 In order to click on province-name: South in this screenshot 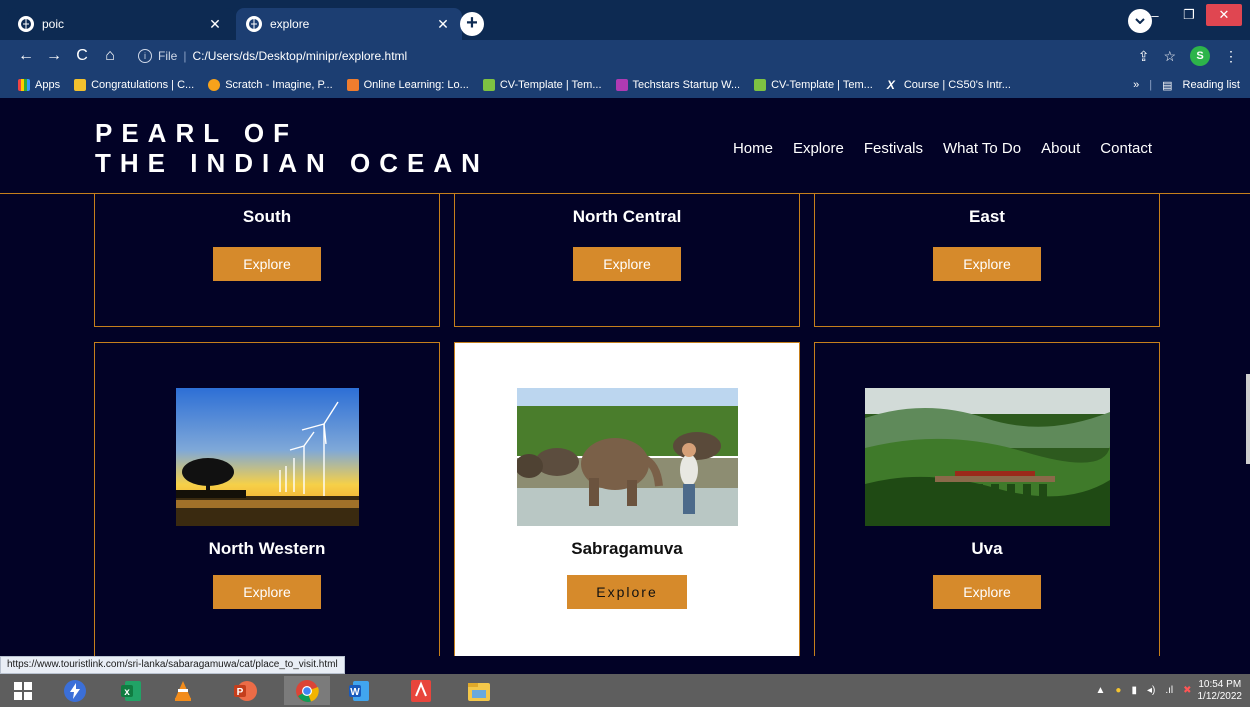, I will do `click(267, 217)`.